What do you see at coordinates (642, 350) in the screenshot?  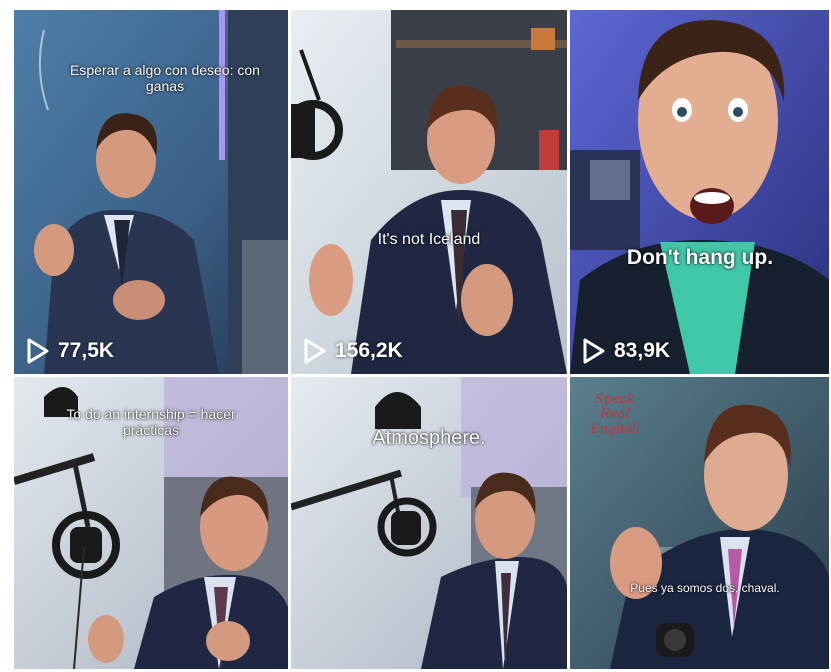 I see `view-count: 83,9K` at bounding box center [642, 350].